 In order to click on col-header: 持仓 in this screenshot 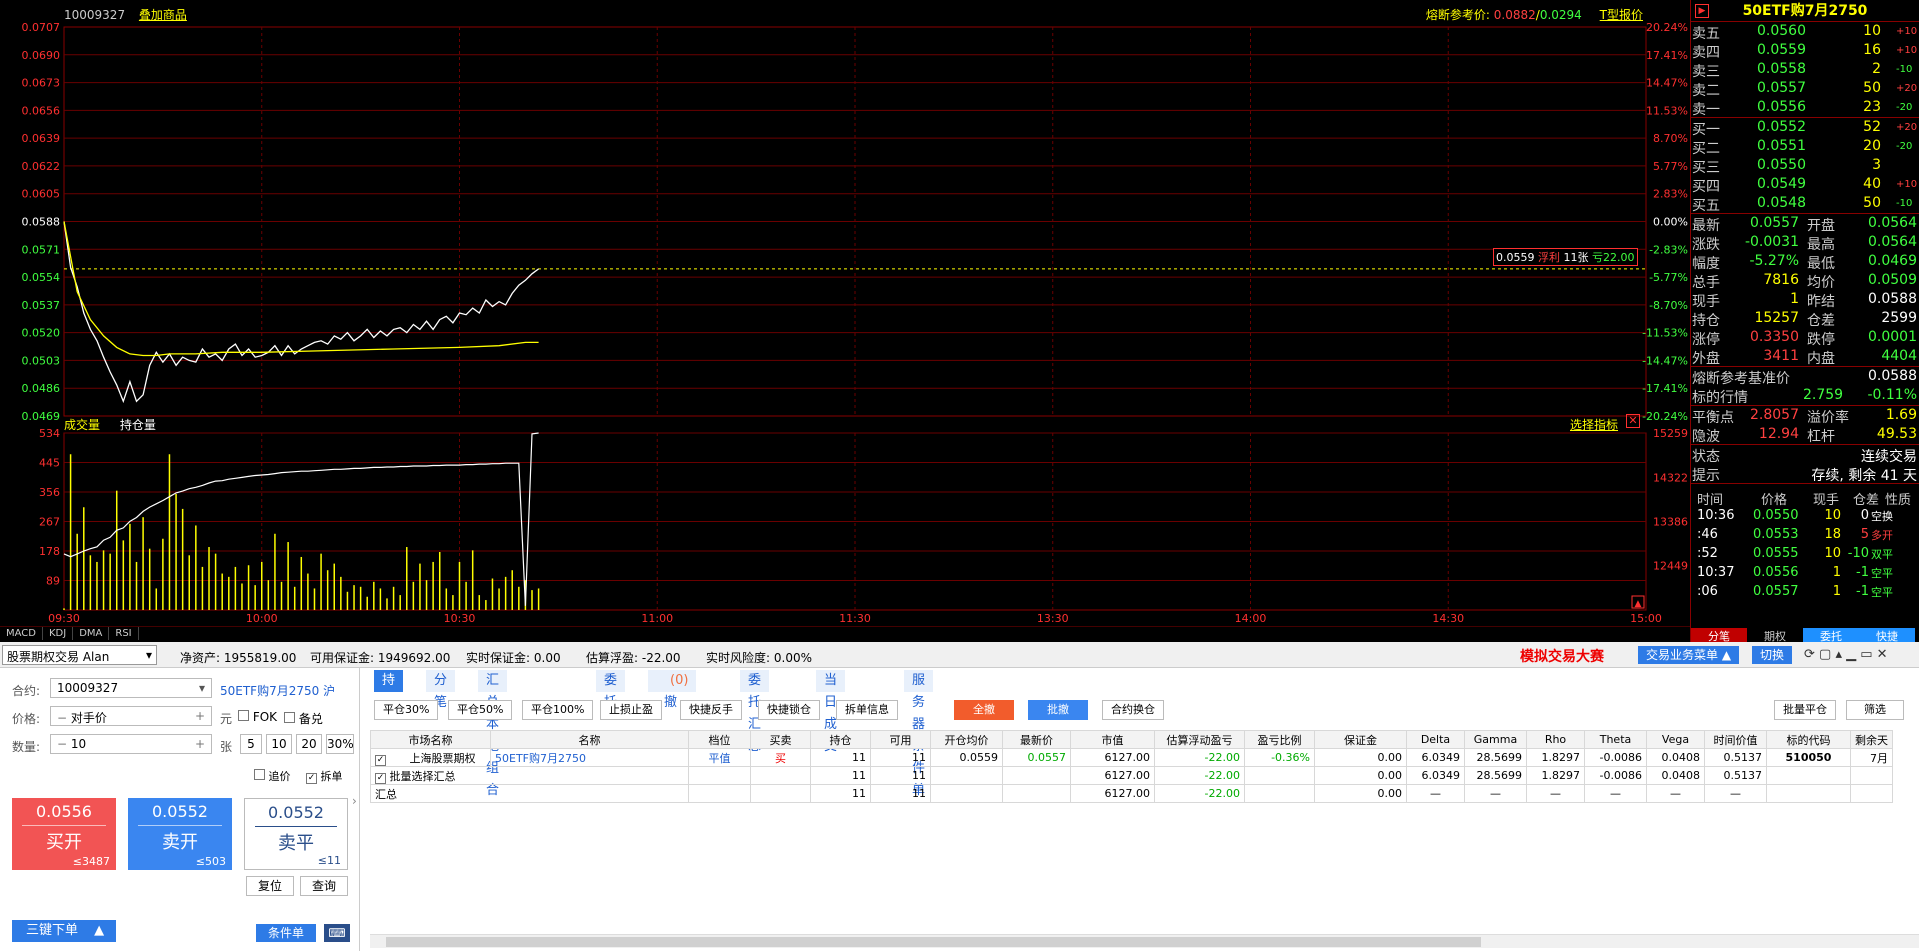, I will do `click(840, 739)`.